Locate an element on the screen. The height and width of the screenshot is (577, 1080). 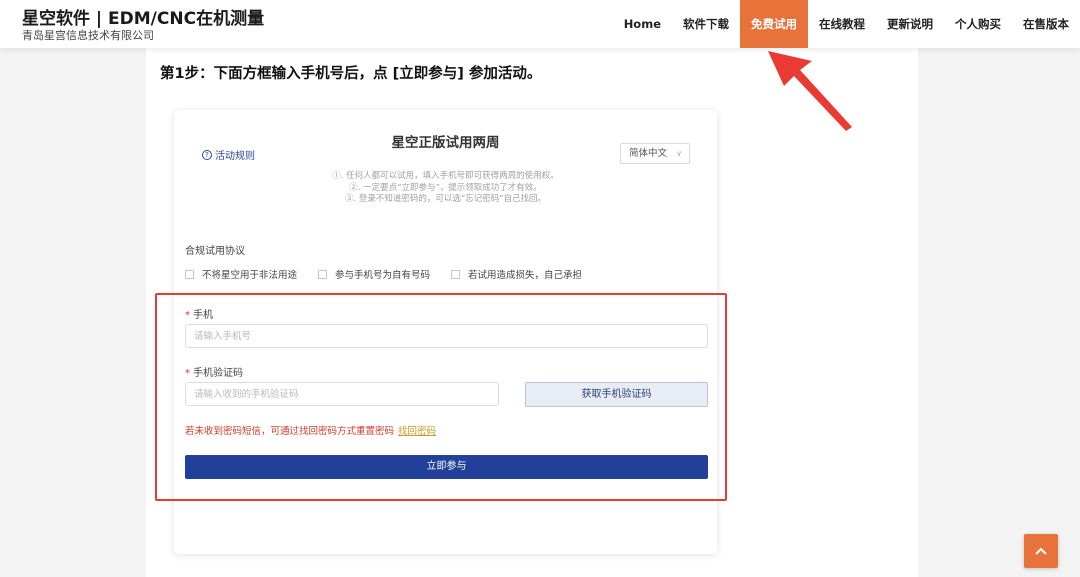
language-select: 简体中文 ∨ is located at coordinates (655, 153).